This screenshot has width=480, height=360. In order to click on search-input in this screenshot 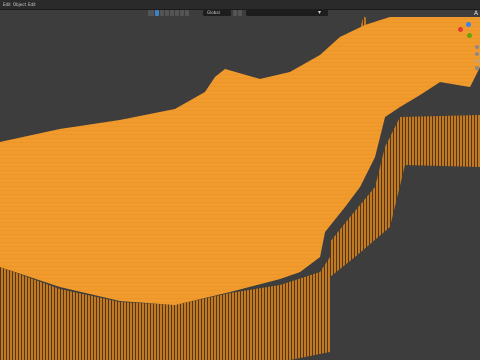, I will do `click(287, 13)`.